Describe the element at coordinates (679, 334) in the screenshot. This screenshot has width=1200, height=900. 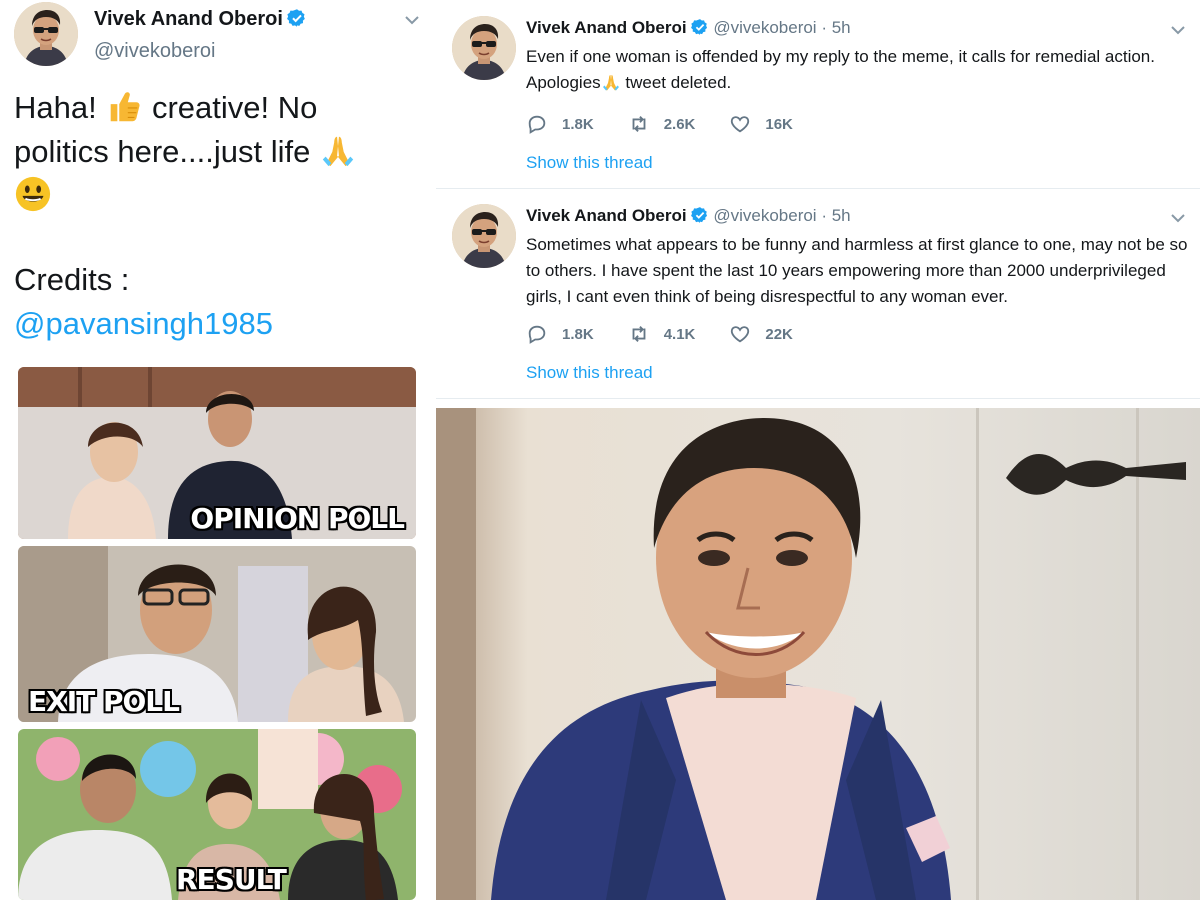
I see `retweet-count: 4.1K` at that location.